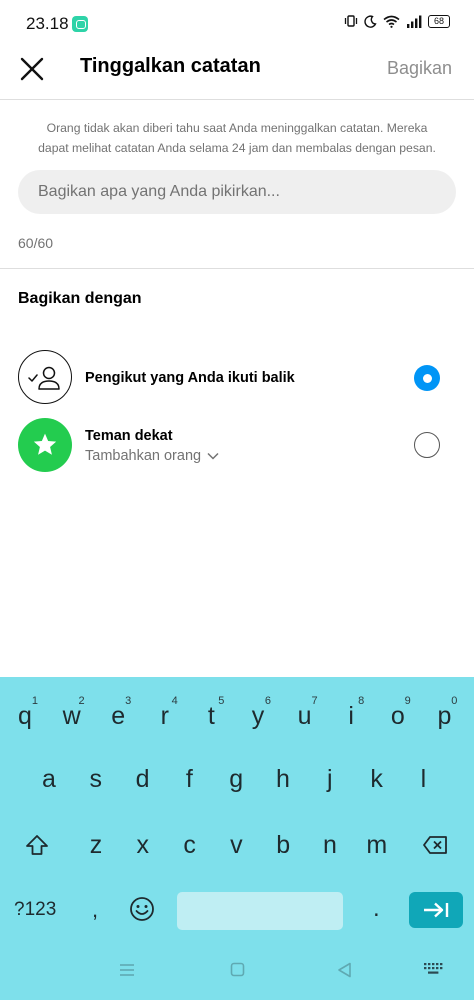 The width and height of the screenshot is (474, 1000). What do you see at coordinates (370, 21) in the screenshot?
I see `moon-icon` at bounding box center [370, 21].